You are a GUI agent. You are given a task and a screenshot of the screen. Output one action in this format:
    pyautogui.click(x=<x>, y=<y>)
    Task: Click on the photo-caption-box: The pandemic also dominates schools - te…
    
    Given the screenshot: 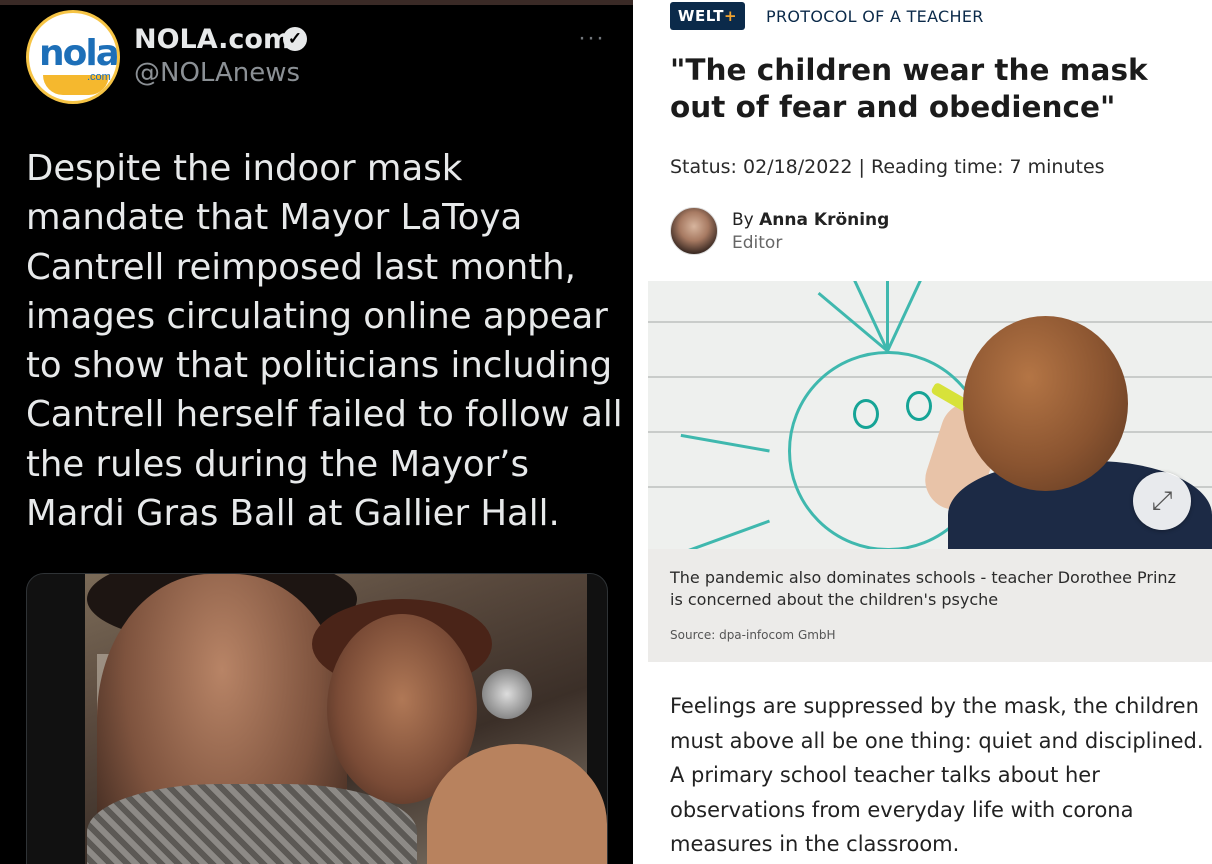 What is the action you would take?
    pyautogui.click(x=930, y=605)
    